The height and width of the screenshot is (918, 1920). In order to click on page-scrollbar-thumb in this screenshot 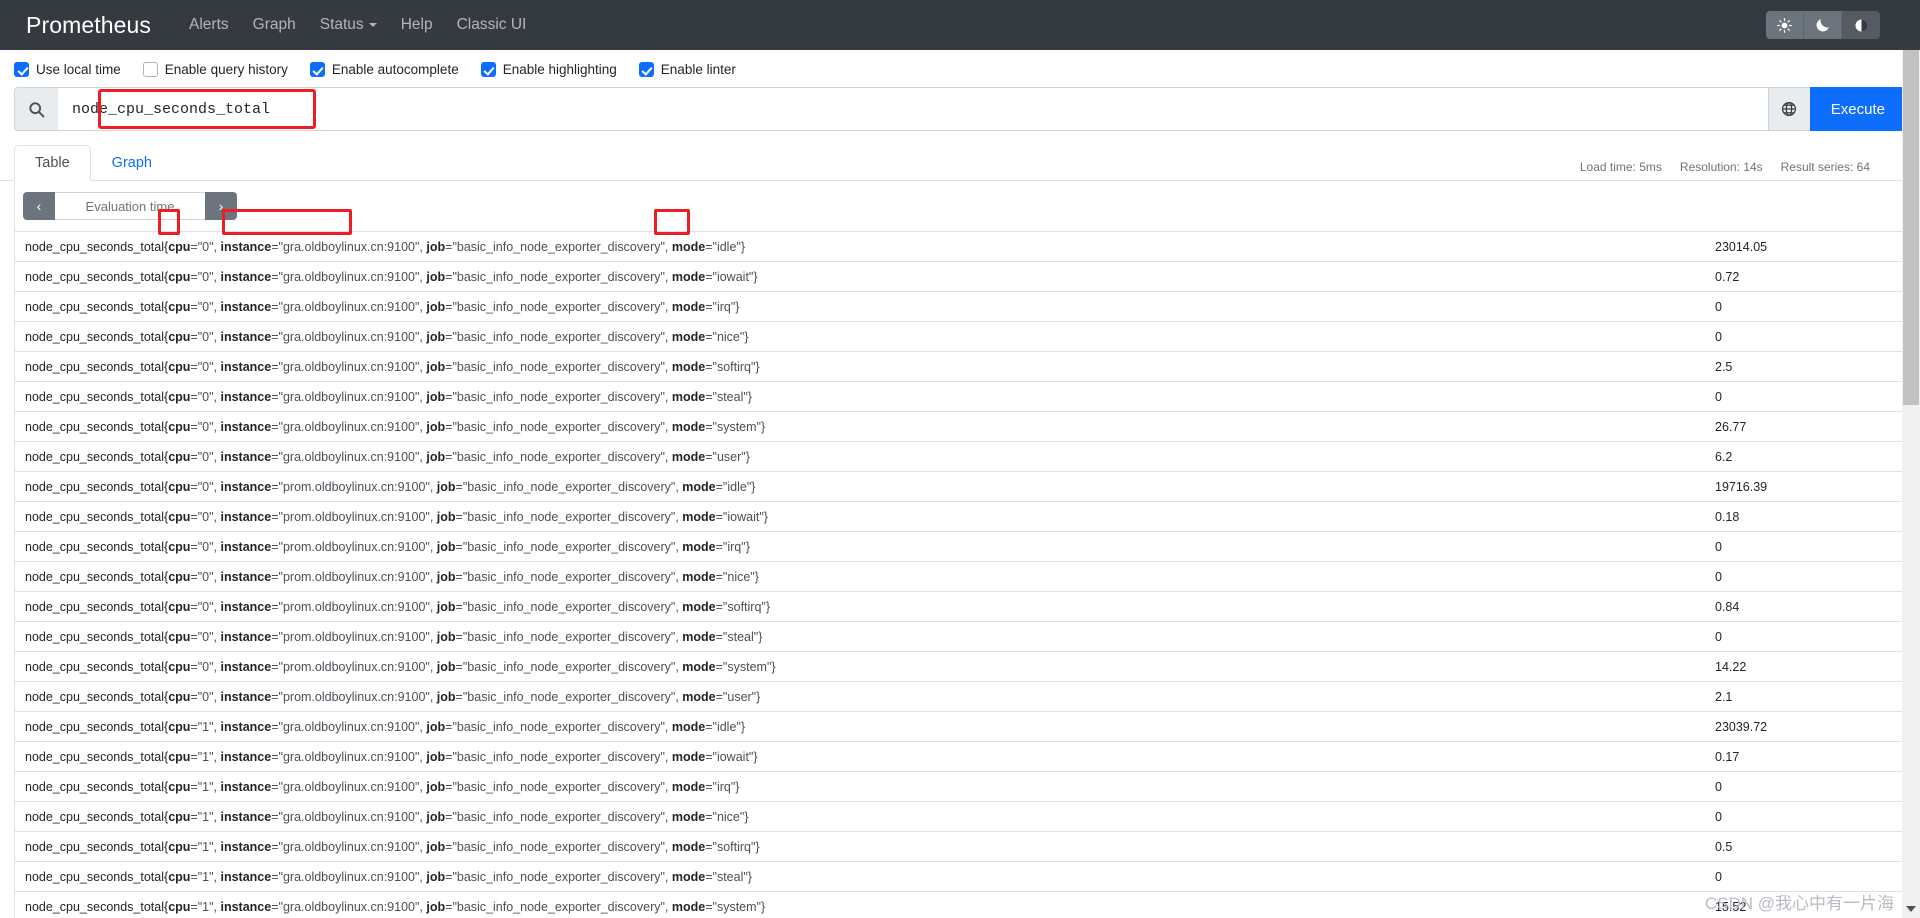, I will do `click(1911, 227)`.